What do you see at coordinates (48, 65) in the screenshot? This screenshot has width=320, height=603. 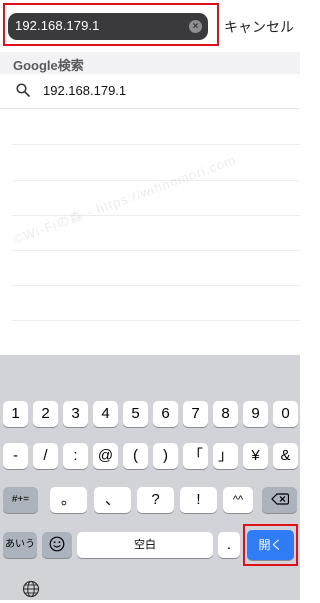 I see `section-title: Google検索` at bounding box center [48, 65].